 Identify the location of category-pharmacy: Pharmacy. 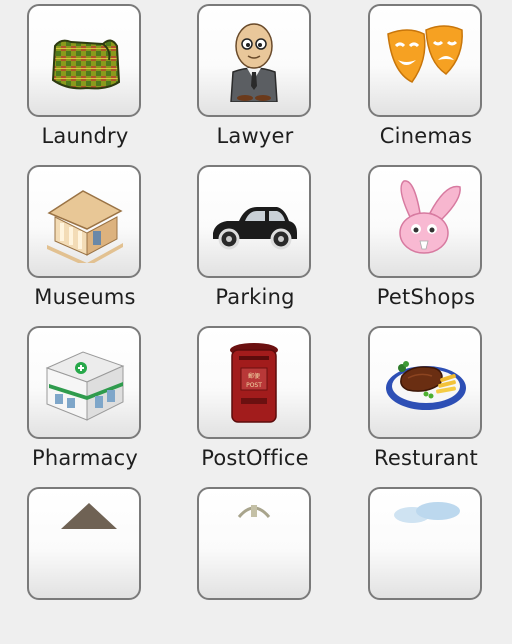
(85, 402).